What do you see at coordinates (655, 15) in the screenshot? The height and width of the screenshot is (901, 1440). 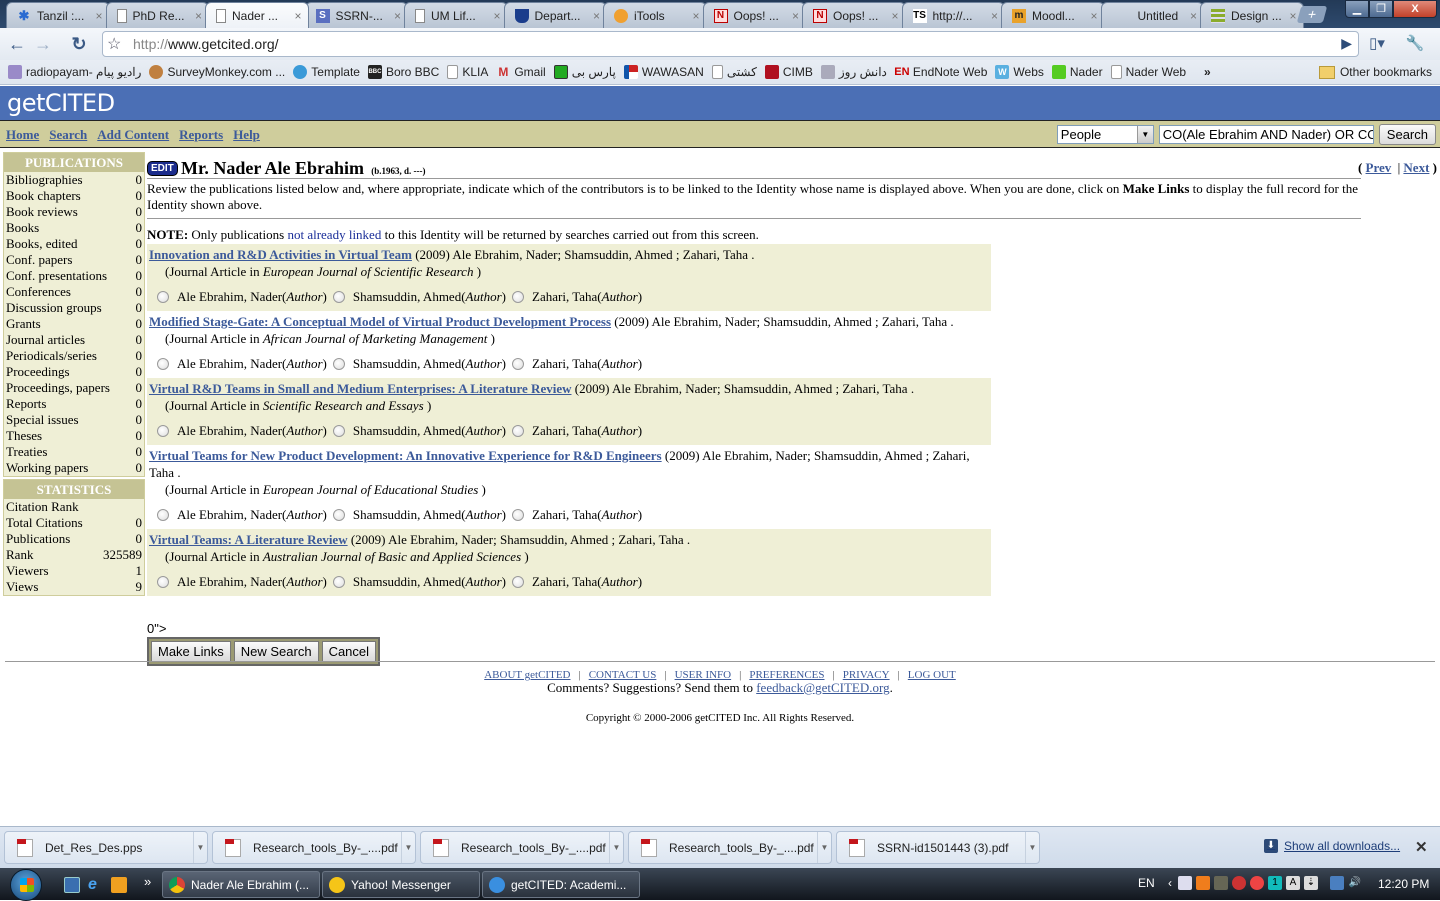 I see `browser-tab: iTools ×` at bounding box center [655, 15].